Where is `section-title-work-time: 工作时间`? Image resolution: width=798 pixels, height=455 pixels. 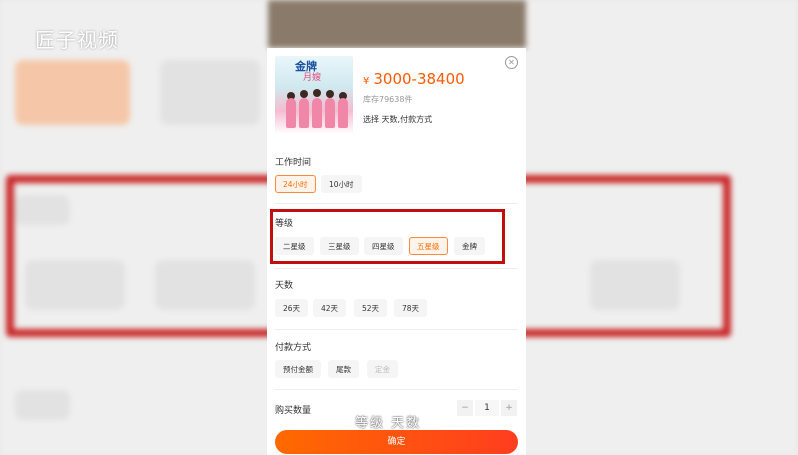
section-title-work-time: 工作时间 is located at coordinates (293, 163).